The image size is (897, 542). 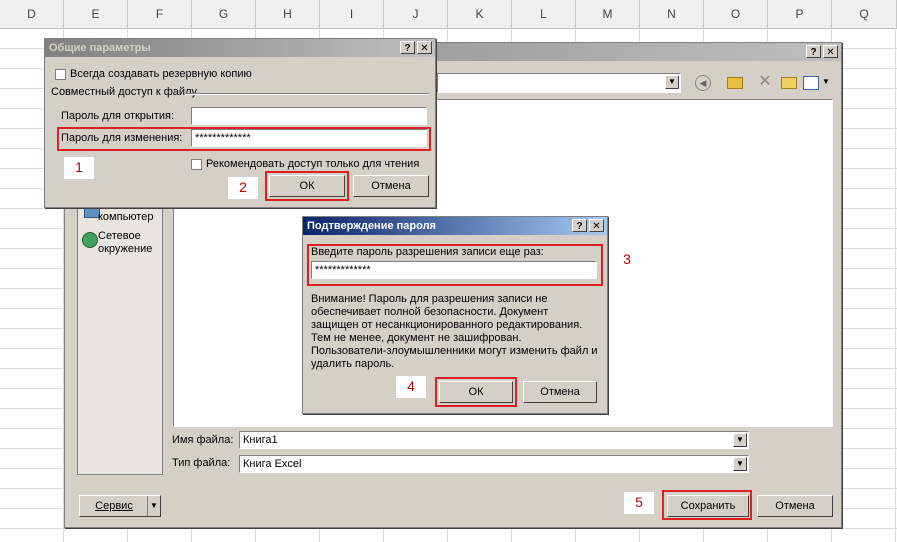 What do you see at coordinates (124, 92) in the screenshot?
I see `sharing-group-label: Совместный доступ к файлу` at bounding box center [124, 92].